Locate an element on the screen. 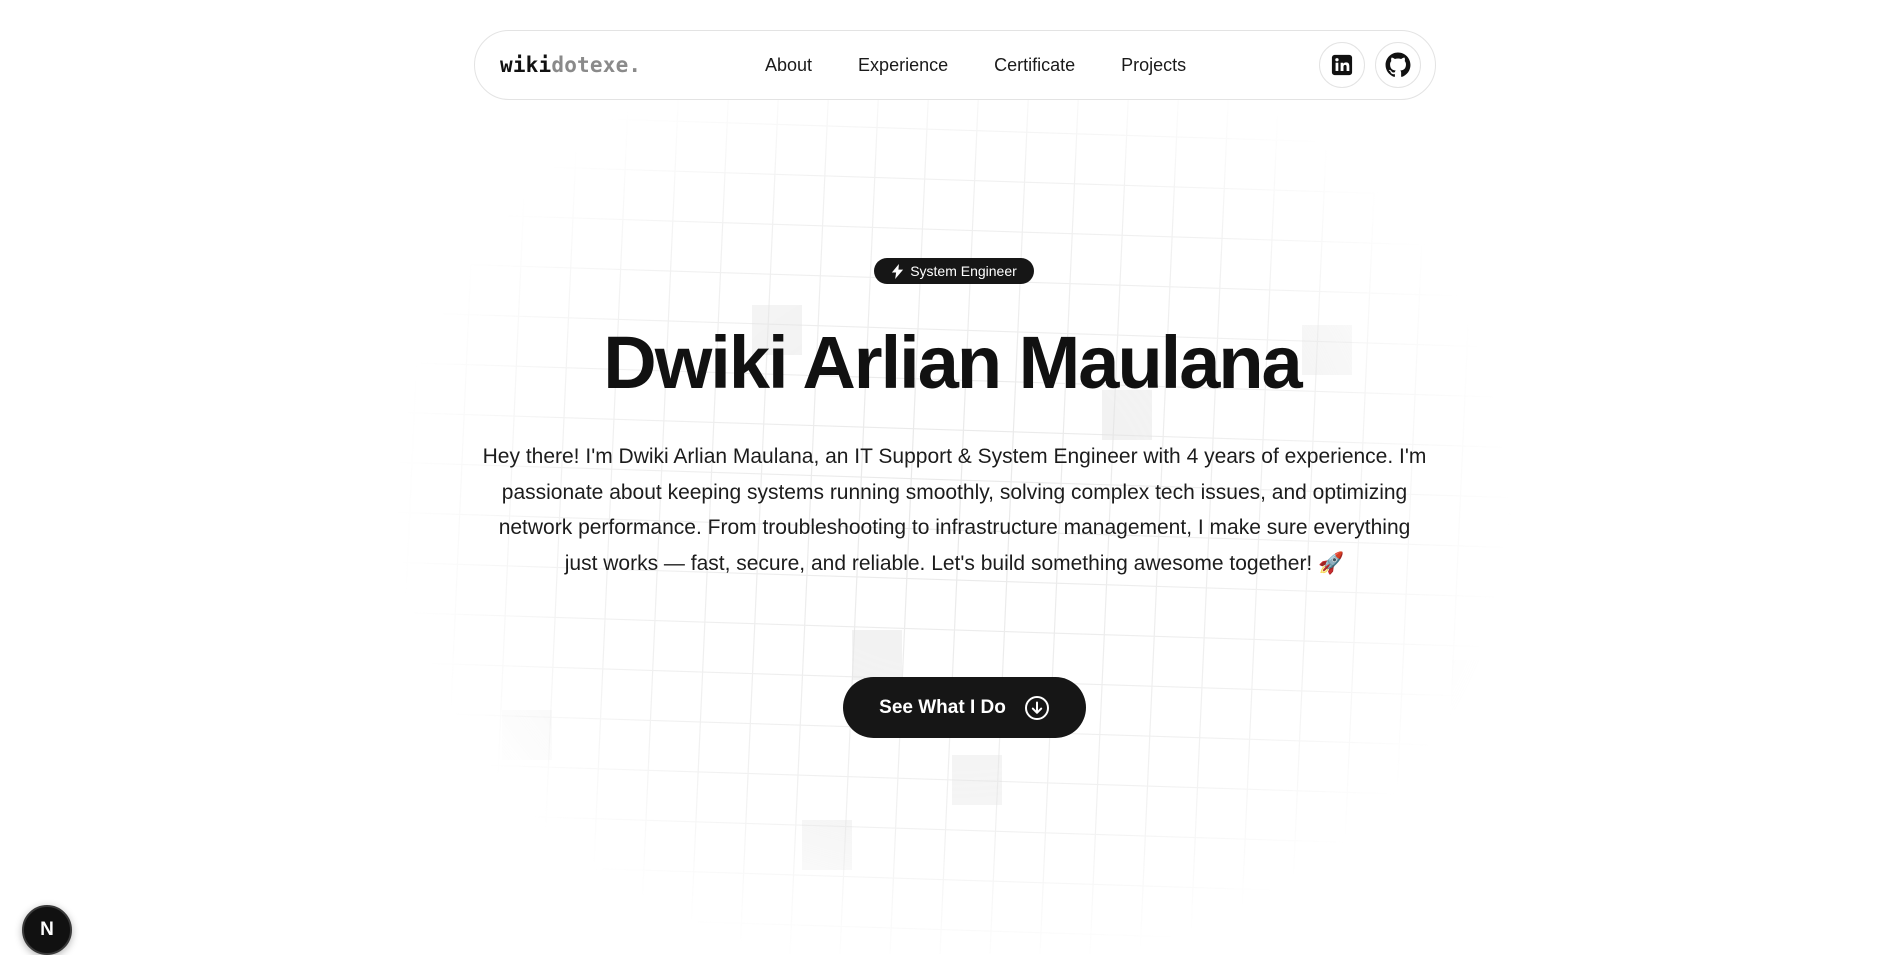 This screenshot has height=955, width=1904. linkedin-button is located at coordinates (1342, 65).